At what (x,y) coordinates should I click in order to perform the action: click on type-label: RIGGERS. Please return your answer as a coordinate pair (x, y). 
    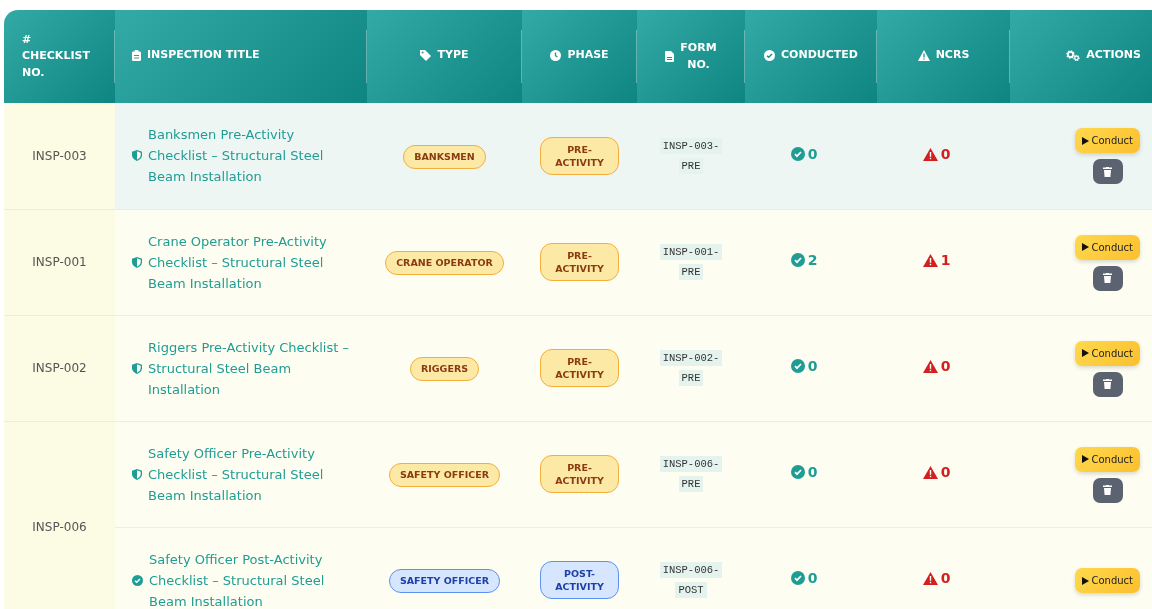
    Looking at the image, I should click on (444, 369).